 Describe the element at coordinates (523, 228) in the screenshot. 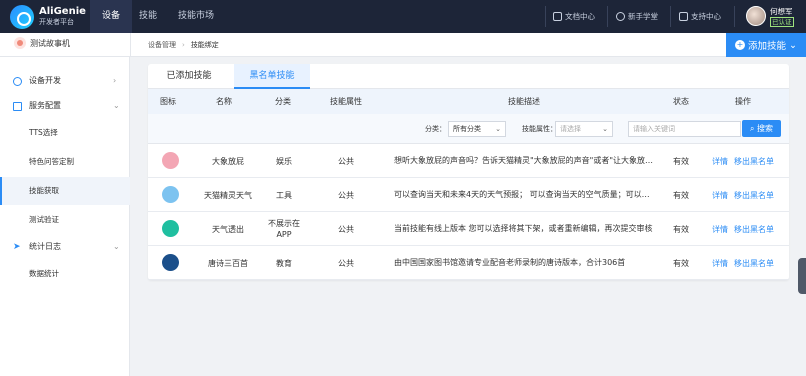

I see `skill-description: 当前技能有线上版本 您可以选择将其下架，或者重新编辑，再次提交审核` at that location.